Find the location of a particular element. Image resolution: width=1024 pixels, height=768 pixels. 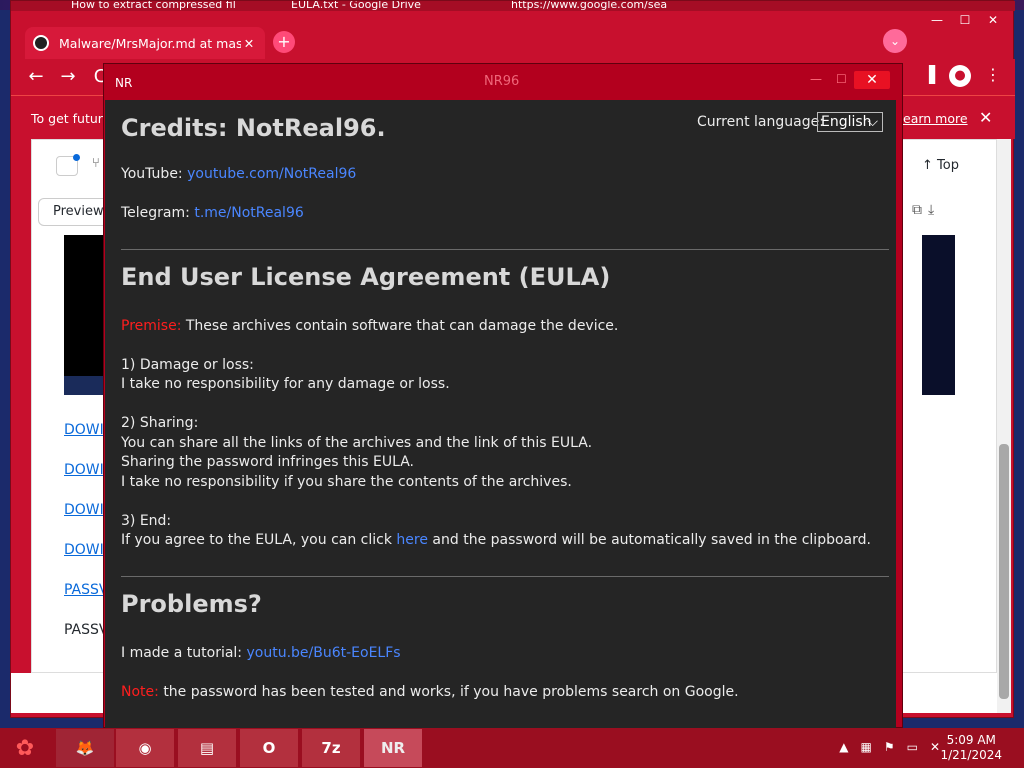

close-button: ✕ is located at coordinates (872, 80).